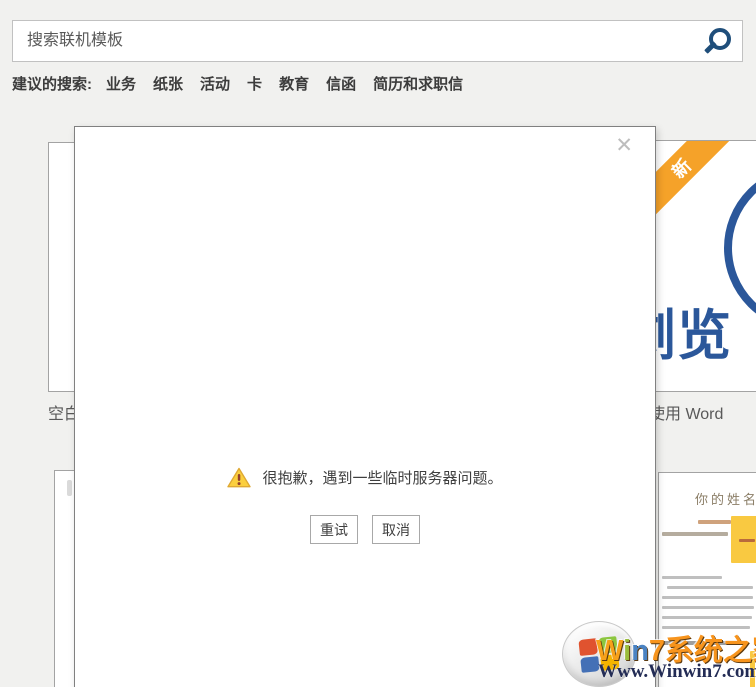  Describe the element at coordinates (121, 83) in the screenshot. I see `suggested-link-business: 业务` at that location.